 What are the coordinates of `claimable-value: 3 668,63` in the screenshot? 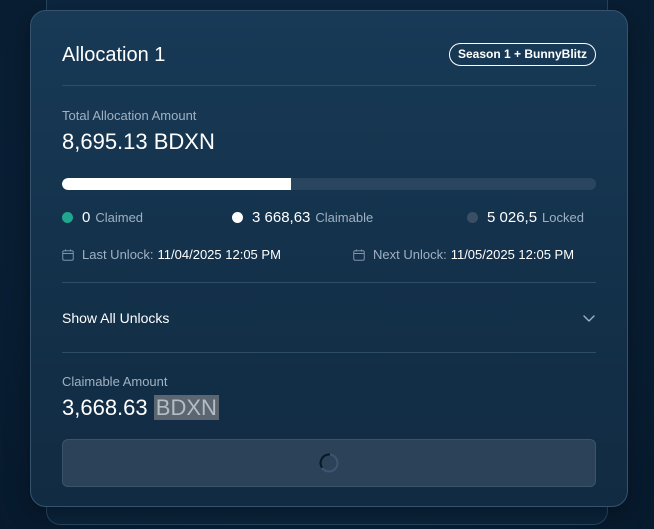 It's located at (281, 217).